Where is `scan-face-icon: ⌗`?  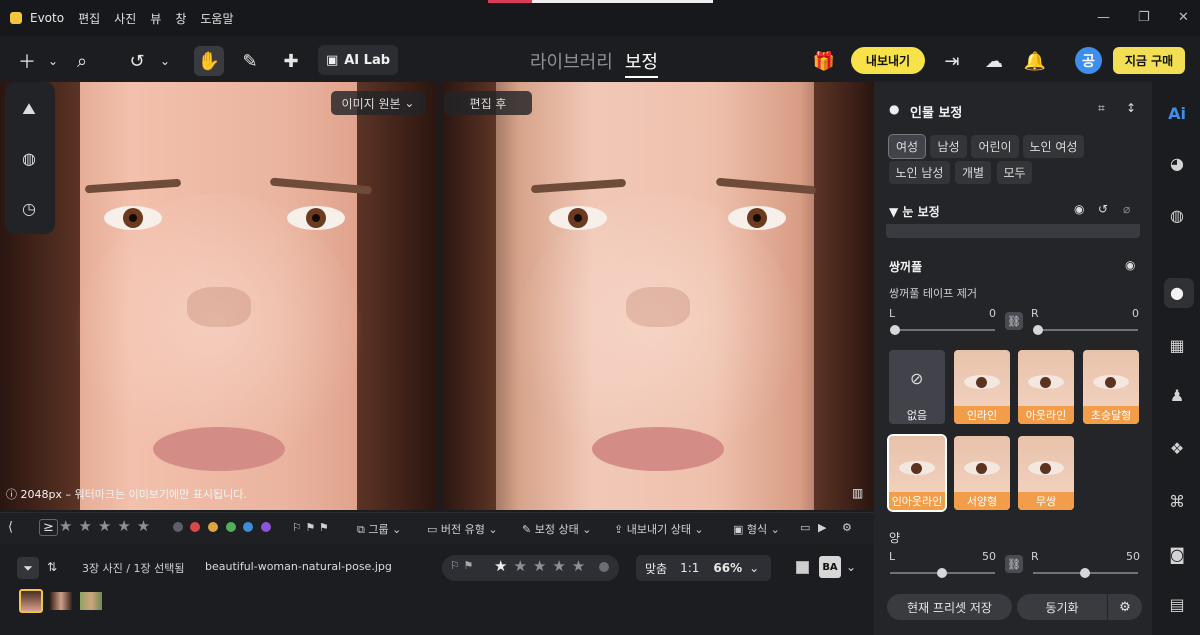
scan-face-icon: ⌗ is located at coordinates (1101, 108).